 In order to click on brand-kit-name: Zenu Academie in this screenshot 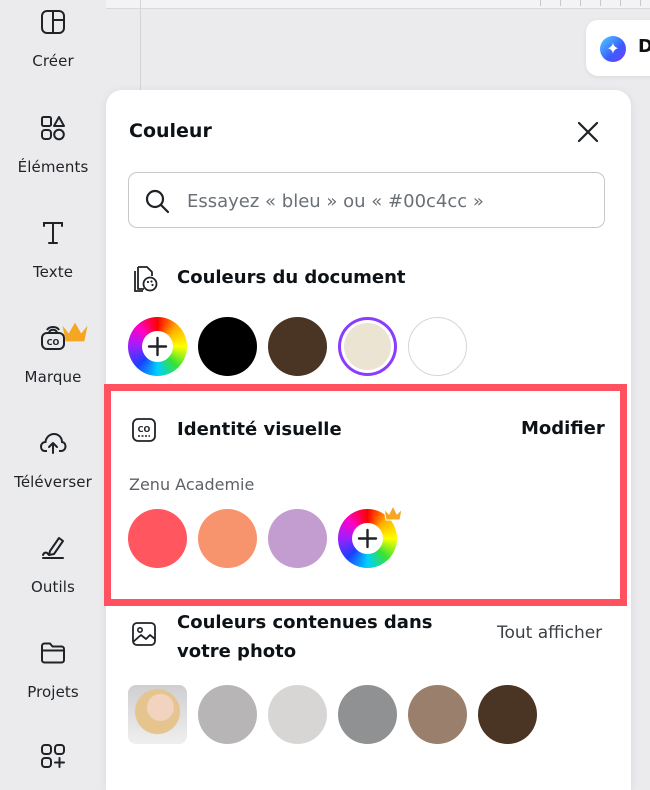, I will do `click(192, 484)`.